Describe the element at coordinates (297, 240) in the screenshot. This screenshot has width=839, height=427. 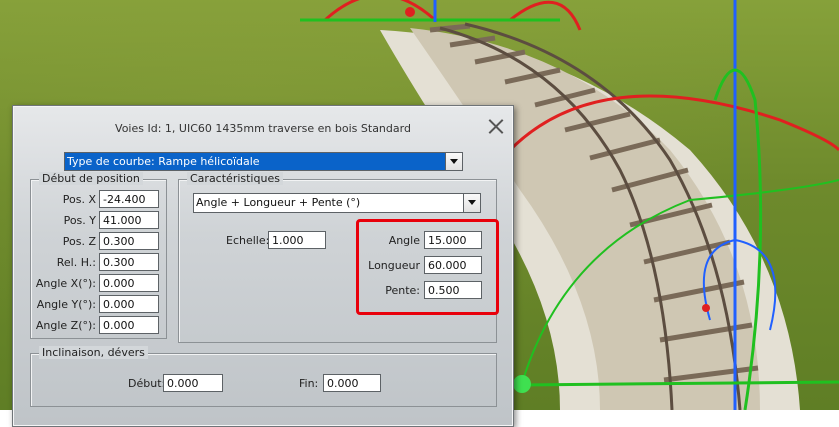
I see `scale-field: 1.000` at that location.